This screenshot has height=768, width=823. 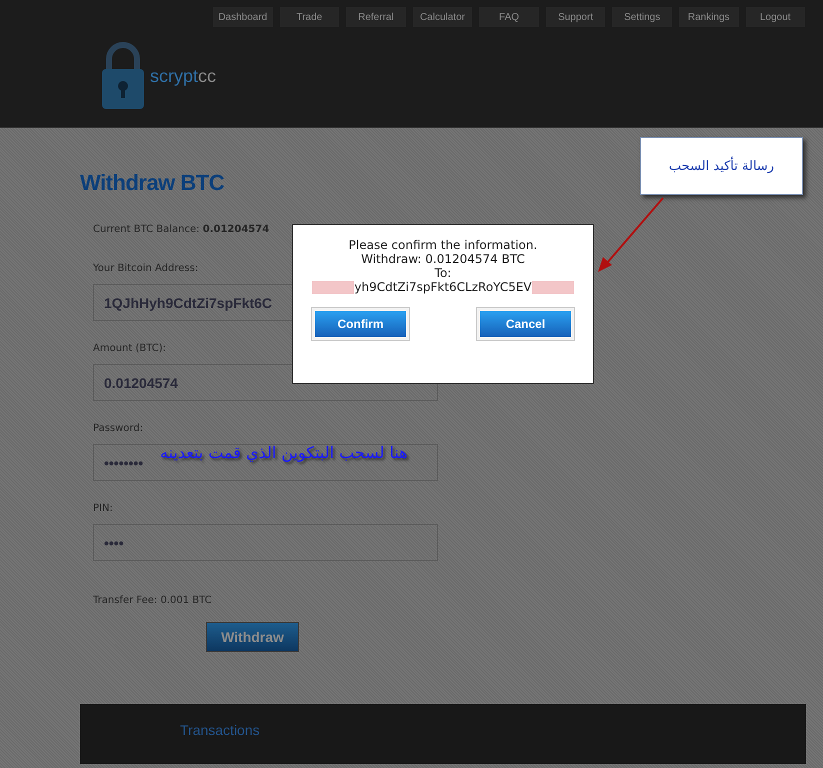 What do you see at coordinates (243, 17) in the screenshot?
I see `nav-link: Dashboard` at bounding box center [243, 17].